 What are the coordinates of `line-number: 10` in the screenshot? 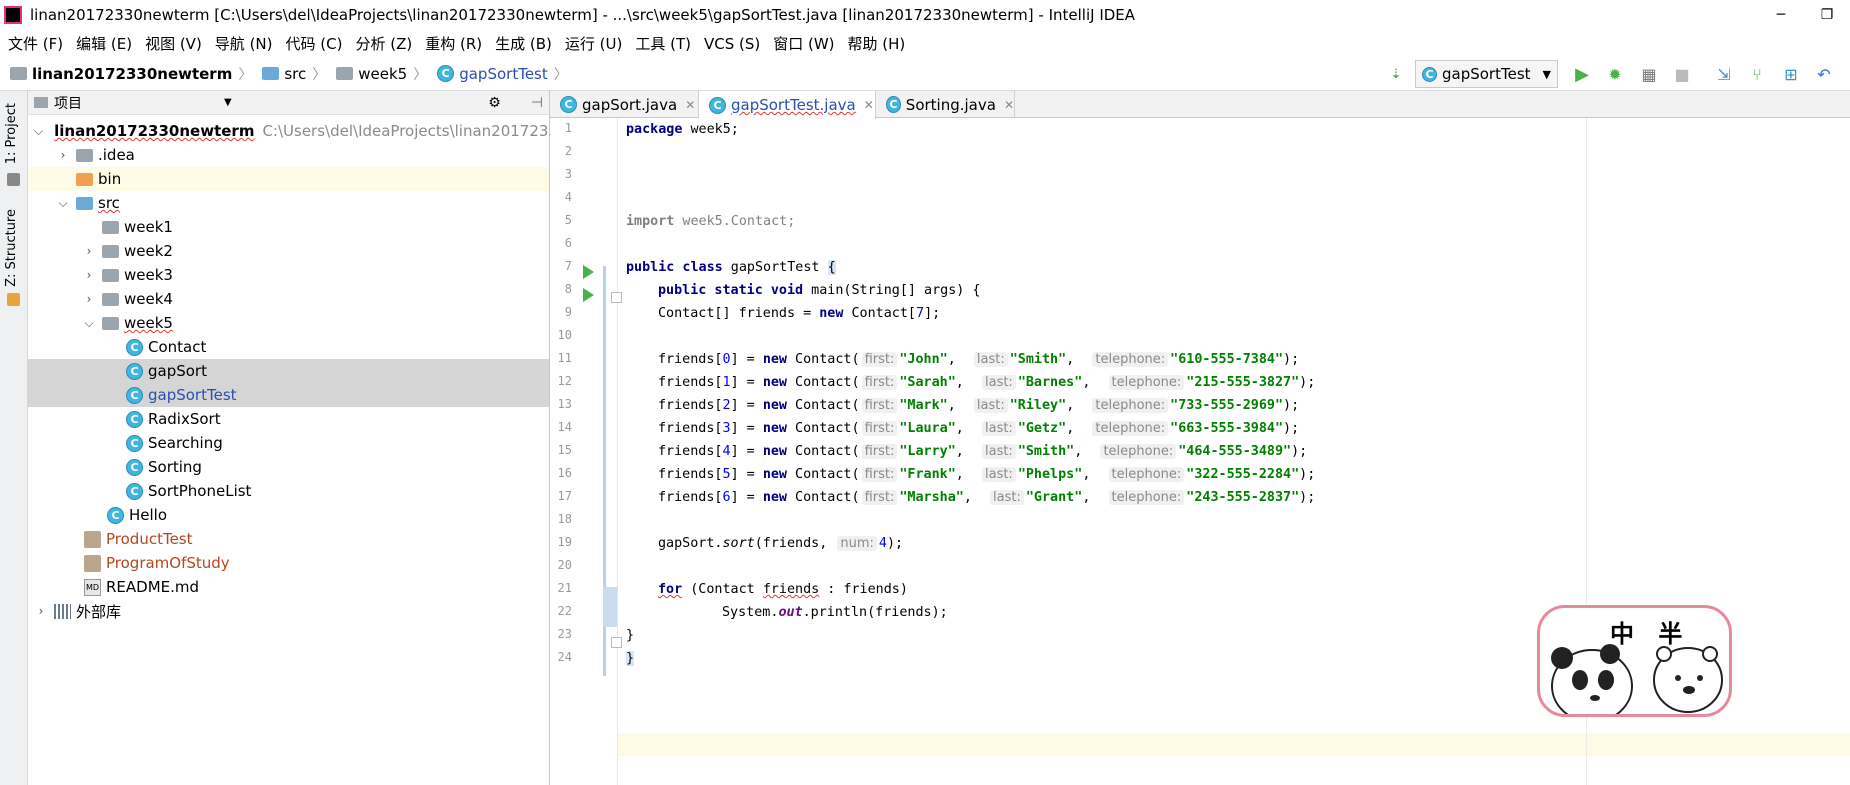 It's located at (564, 335).